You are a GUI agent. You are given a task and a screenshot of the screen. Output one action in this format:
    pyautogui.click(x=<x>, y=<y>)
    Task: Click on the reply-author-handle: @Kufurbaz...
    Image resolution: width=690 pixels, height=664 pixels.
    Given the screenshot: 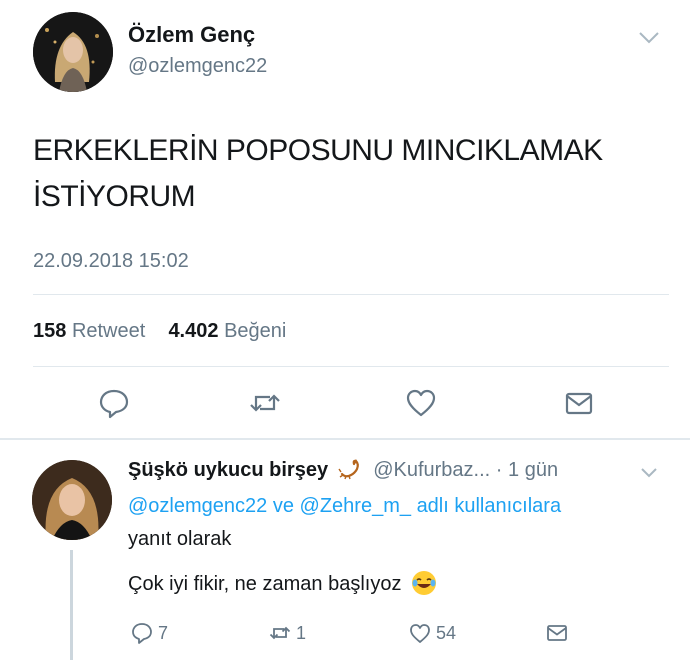 What is the action you would take?
    pyautogui.click(x=431, y=470)
    